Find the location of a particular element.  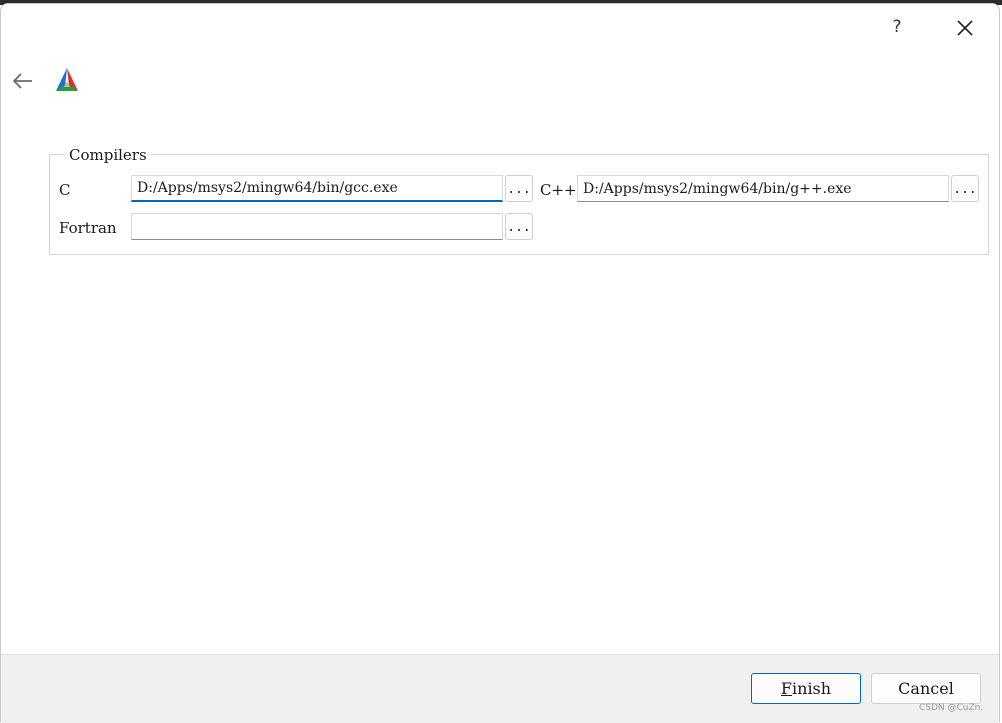

back-button is located at coordinates (23, 81).